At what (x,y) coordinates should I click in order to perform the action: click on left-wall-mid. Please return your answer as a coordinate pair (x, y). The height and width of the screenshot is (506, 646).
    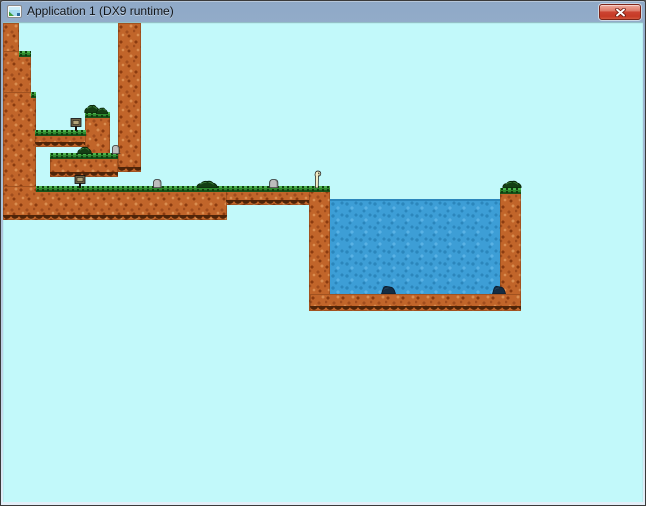
    Looking at the image, I should click on (17, 74).